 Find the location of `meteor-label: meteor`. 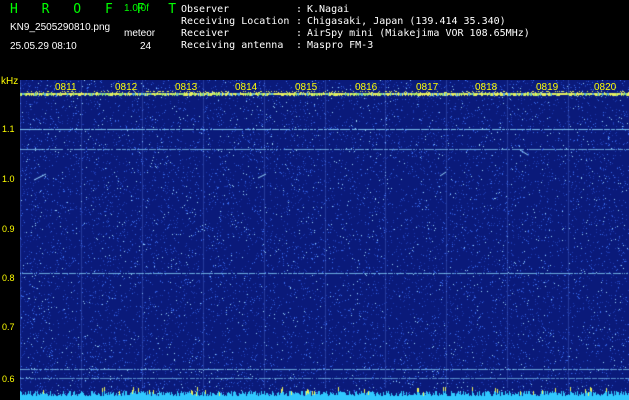

meteor-label: meteor is located at coordinates (140, 33).